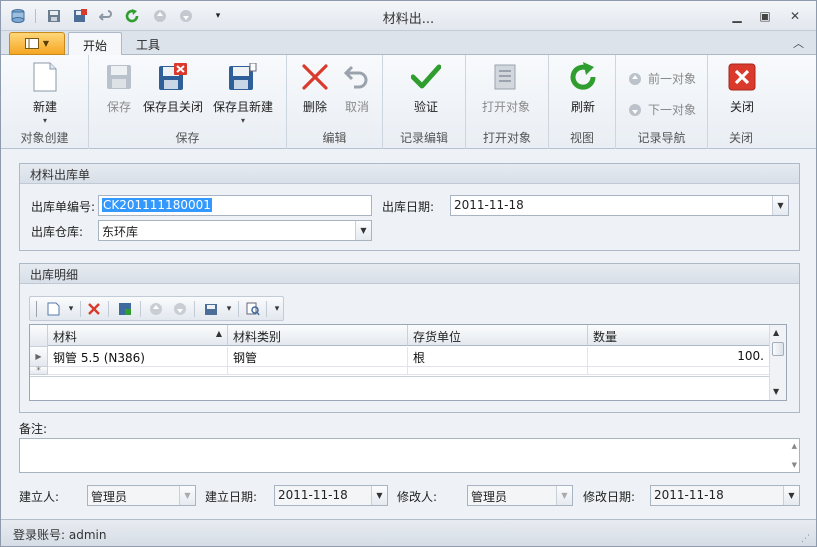 The image size is (817, 547). Describe the element at coordinates (148, 44) in the screenshot. I see `tab-tools: 工具` at that location.